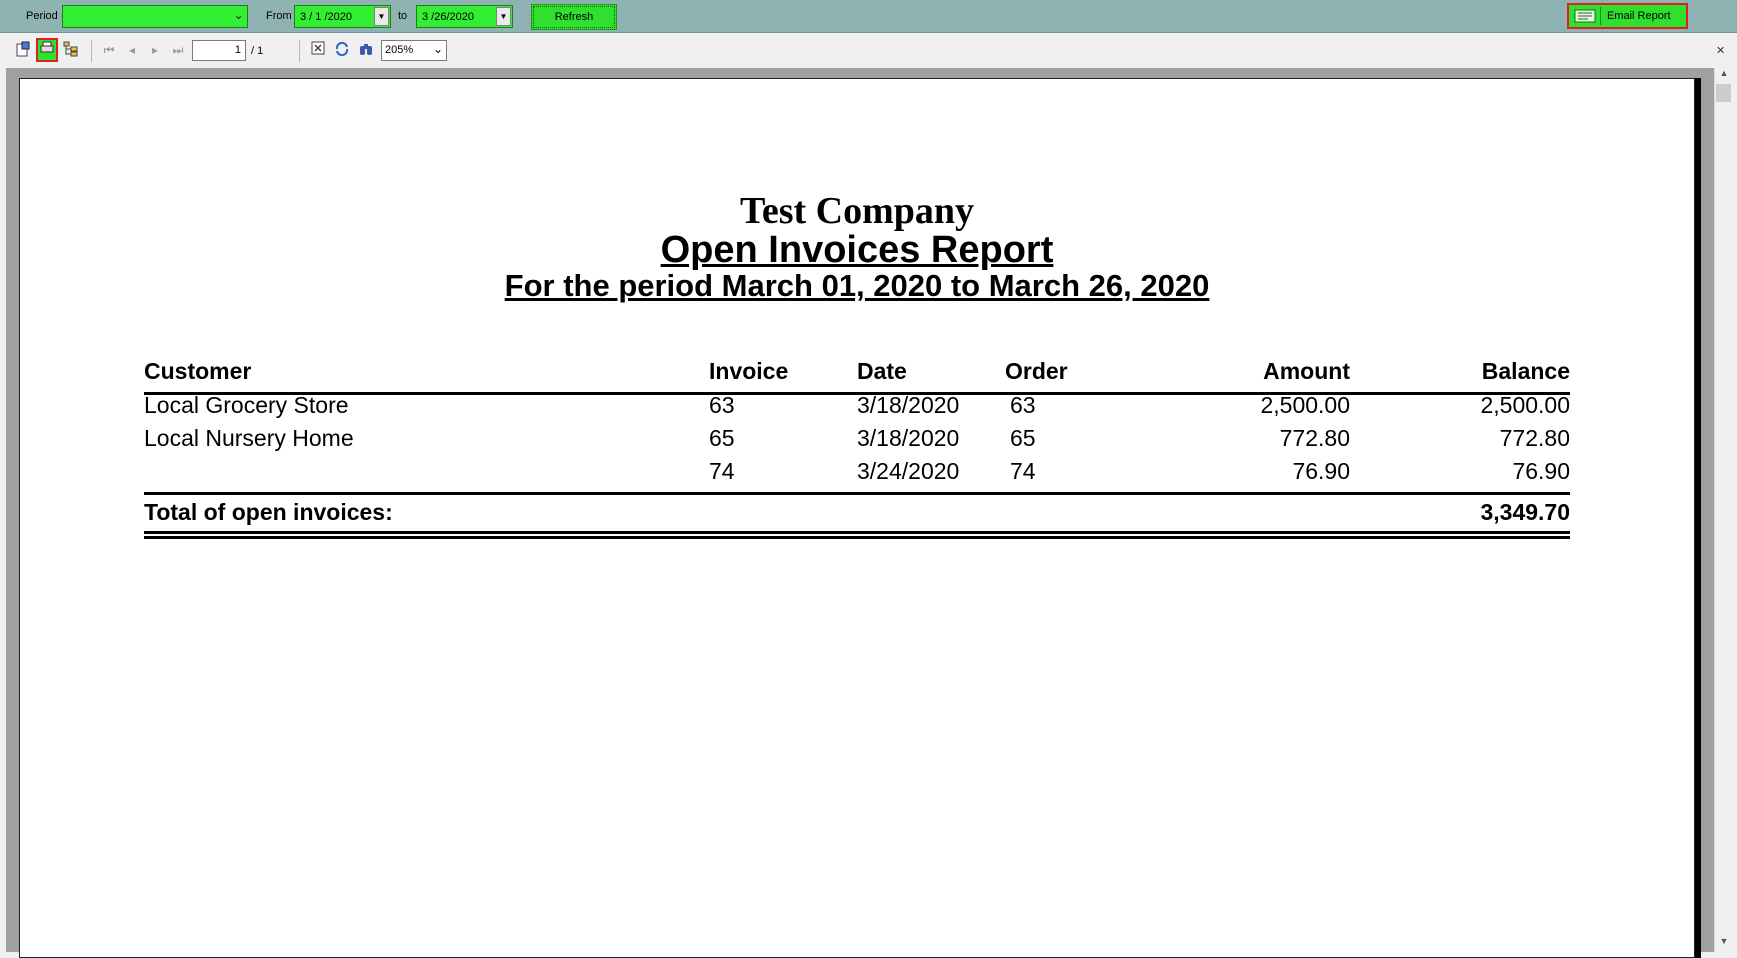  I want to click on row3-invoice: 74, so click(722, 471).